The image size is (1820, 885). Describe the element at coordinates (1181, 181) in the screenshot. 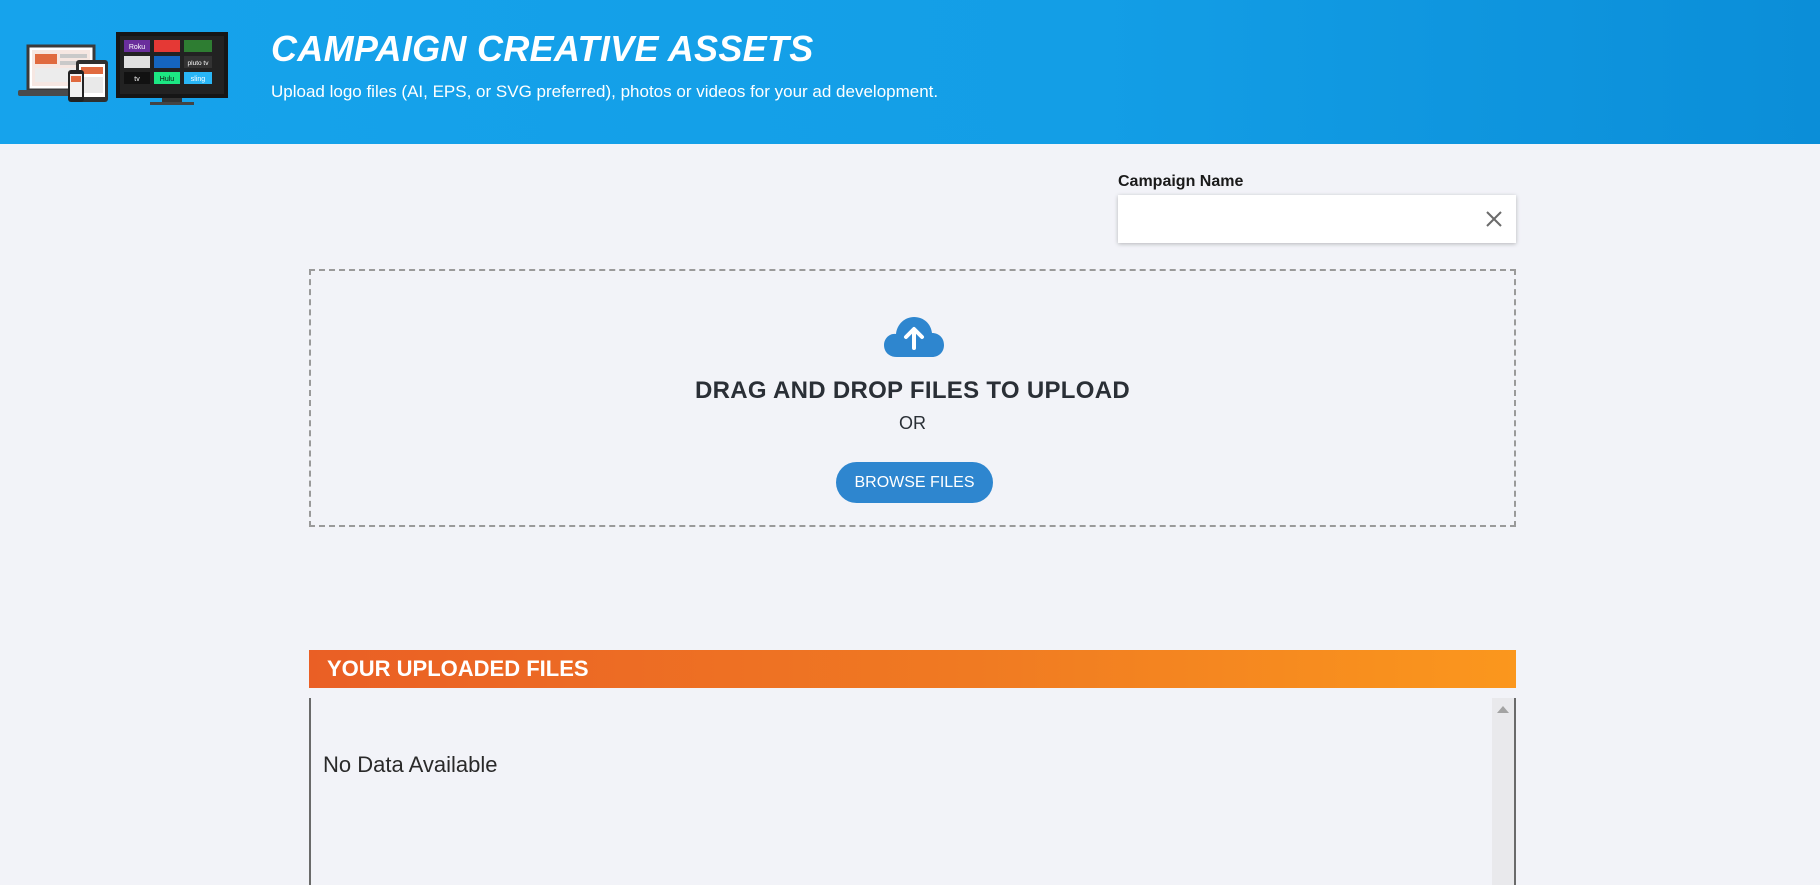

I see `campaign-name-label: Campaign Name` at that location.